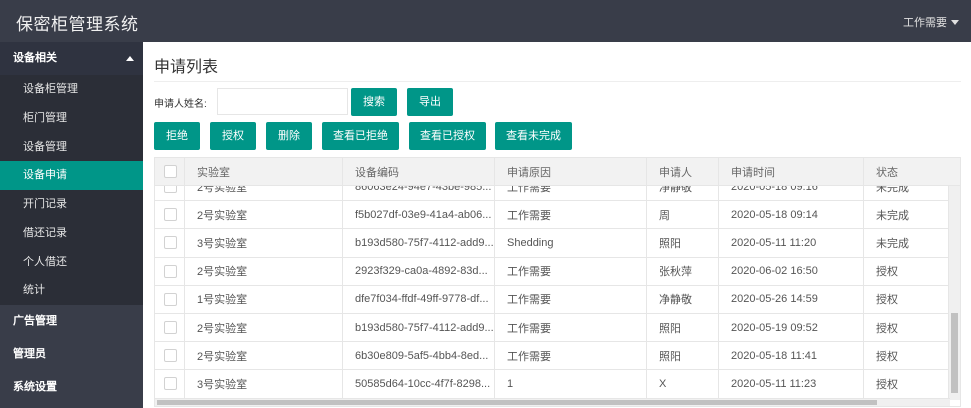 The height and width of the screenshot is (408, 971). I want to click on time-cell: 2020-05-18 09:16, so click(791, 193).